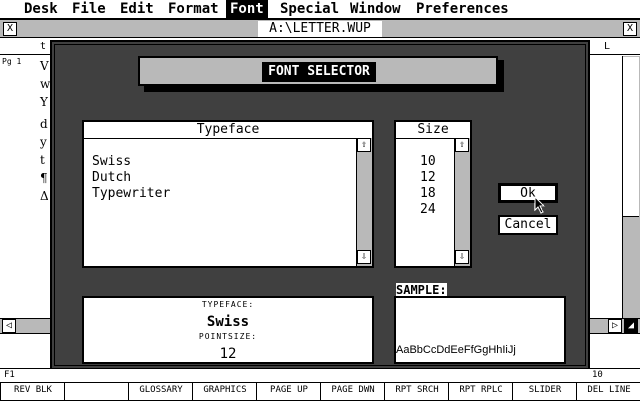 This screenshot has width=640, height=401. Describe the element at coordinates (161, 391) in the screenshot. I see `fkey-glossary: GLOSSARY` at that location.